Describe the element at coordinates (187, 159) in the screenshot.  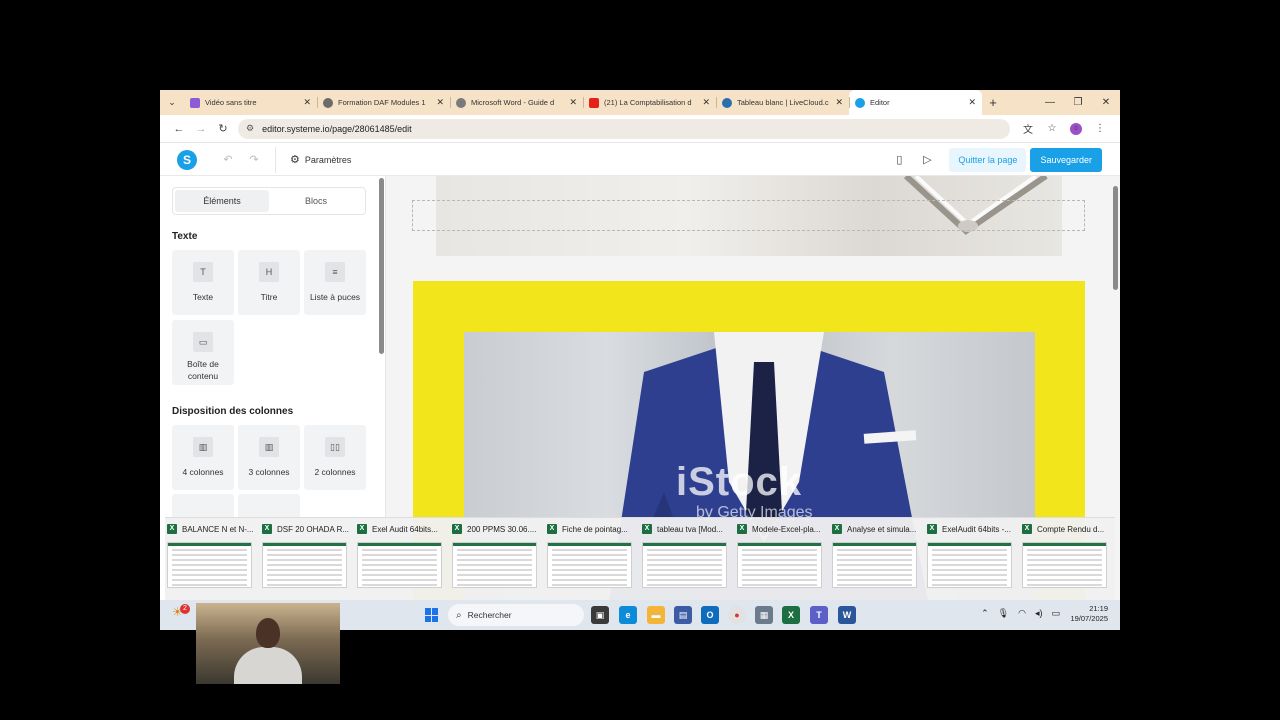
I see `systeme-logo: S` at that location.